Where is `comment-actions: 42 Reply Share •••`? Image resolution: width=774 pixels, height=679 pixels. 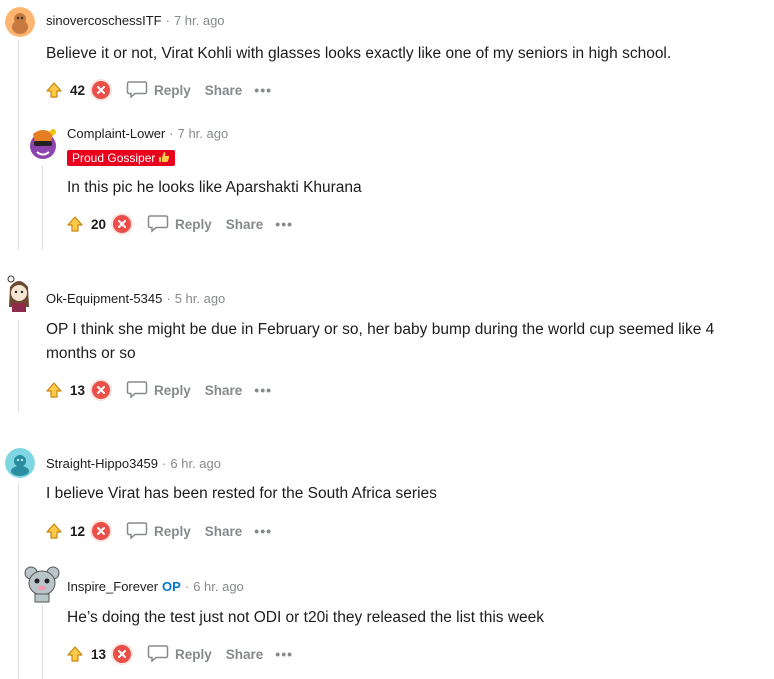
comment-actions: 42 Reply Share ••• is located at coordinates (158, 90).